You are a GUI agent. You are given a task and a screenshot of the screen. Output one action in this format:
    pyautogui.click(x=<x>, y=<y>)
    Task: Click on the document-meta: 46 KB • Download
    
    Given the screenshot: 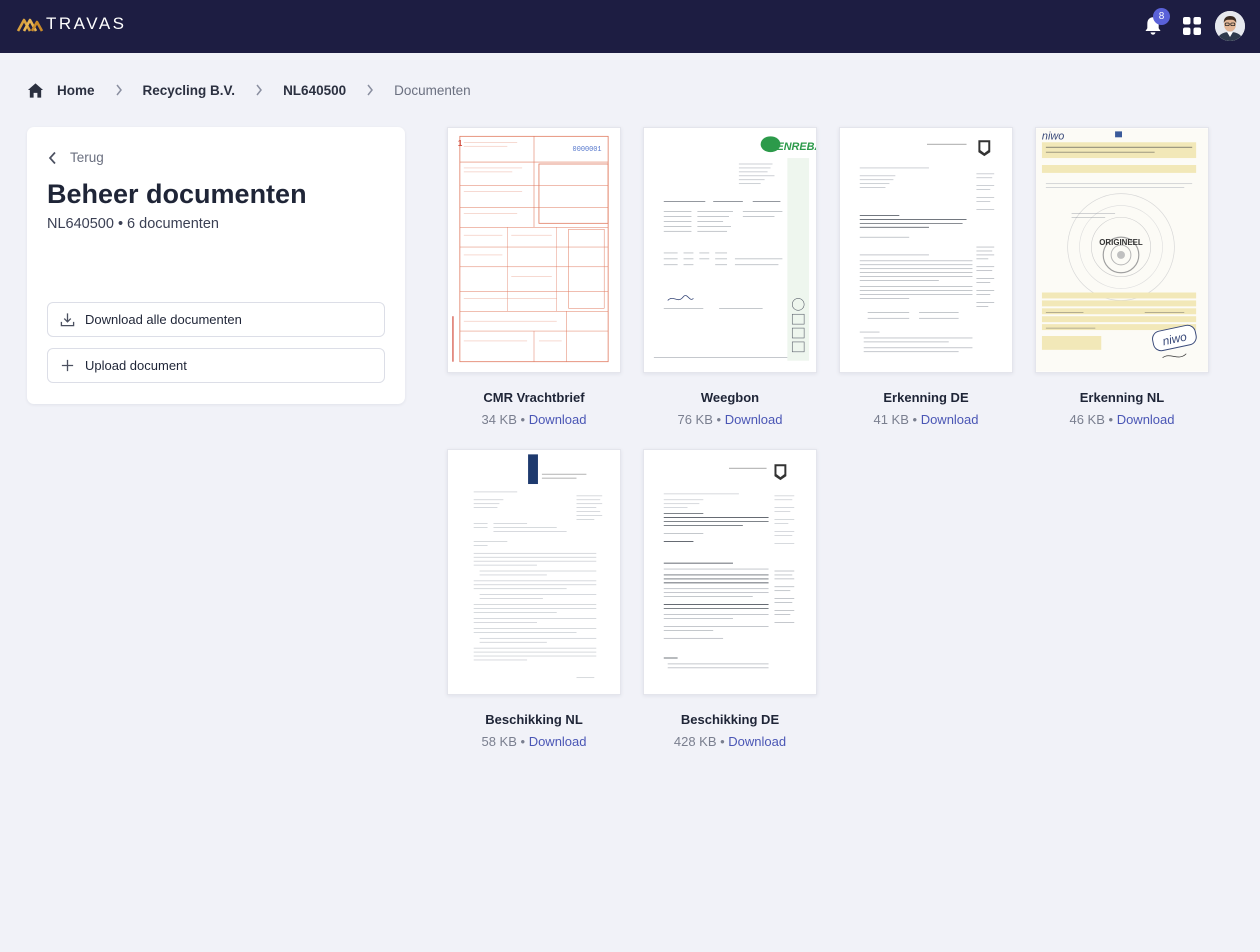 What is the action you would take?
    pyautogui.click(x=1122, y=419)
    